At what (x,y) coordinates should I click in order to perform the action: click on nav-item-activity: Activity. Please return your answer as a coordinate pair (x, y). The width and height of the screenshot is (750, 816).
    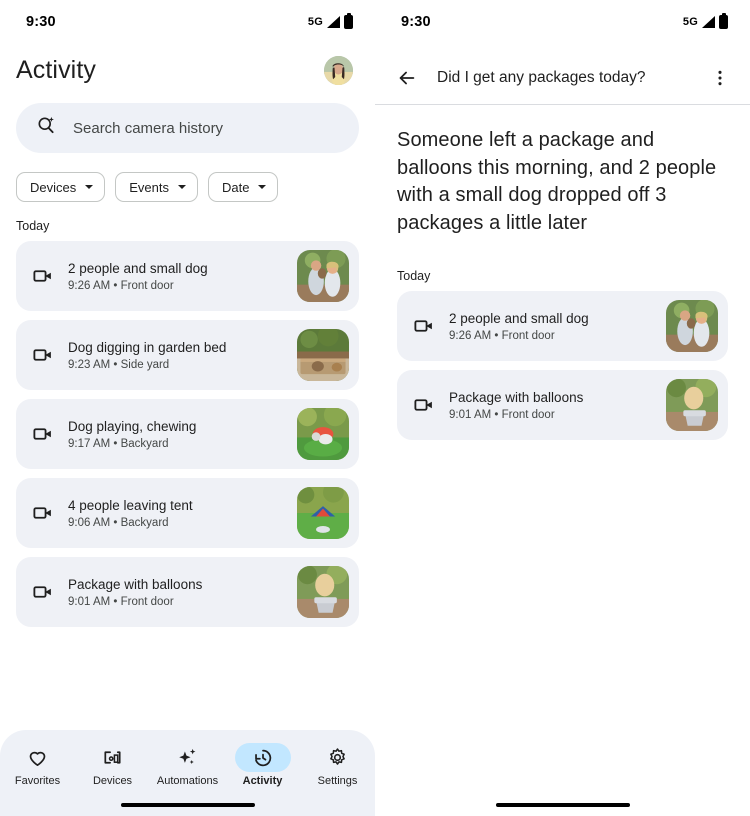
    Looking at the image, I should click on (262, 765).